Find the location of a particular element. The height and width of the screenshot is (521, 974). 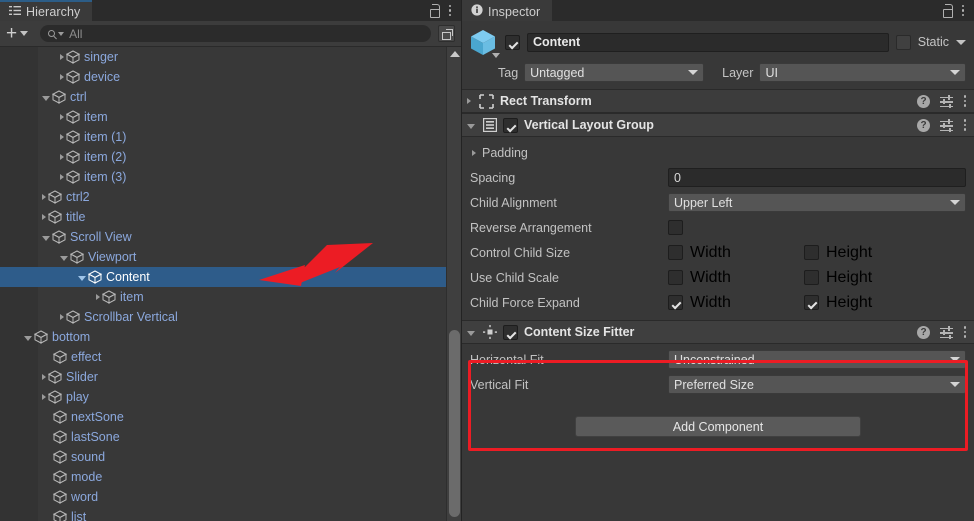

use-child-scale-height-checkbox is located at coordinates (811, 277).